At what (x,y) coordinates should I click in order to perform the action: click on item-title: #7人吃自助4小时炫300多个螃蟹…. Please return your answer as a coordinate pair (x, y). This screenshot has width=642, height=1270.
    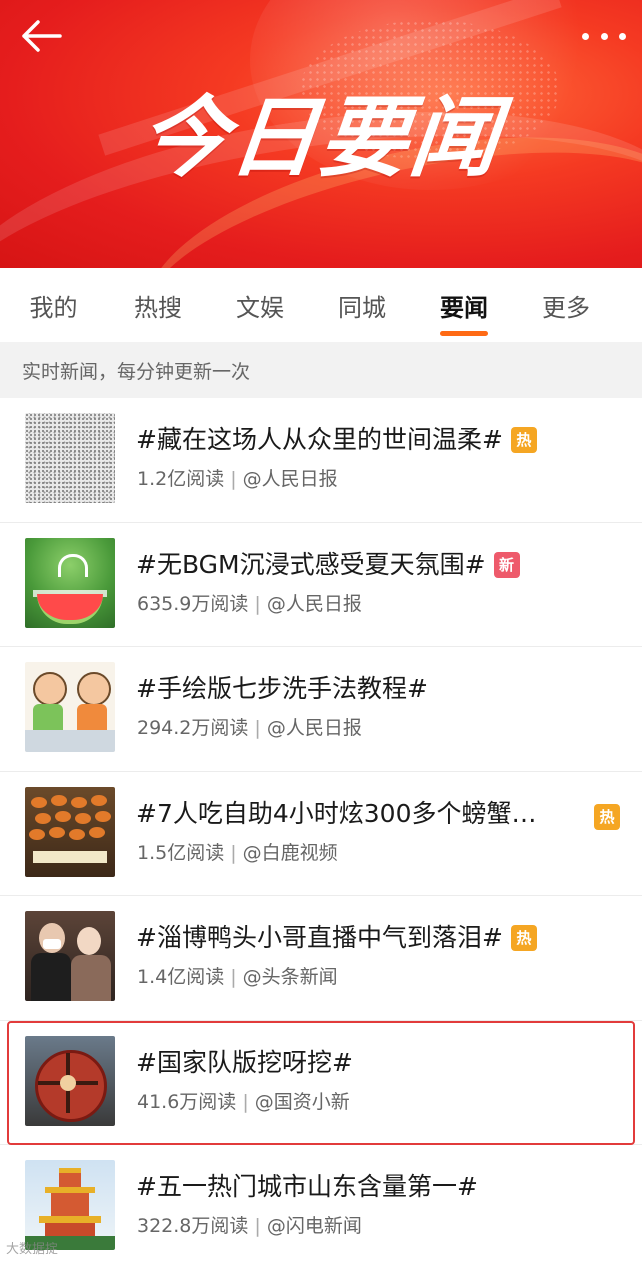
    Looking at the image, I should click on (336, 813).